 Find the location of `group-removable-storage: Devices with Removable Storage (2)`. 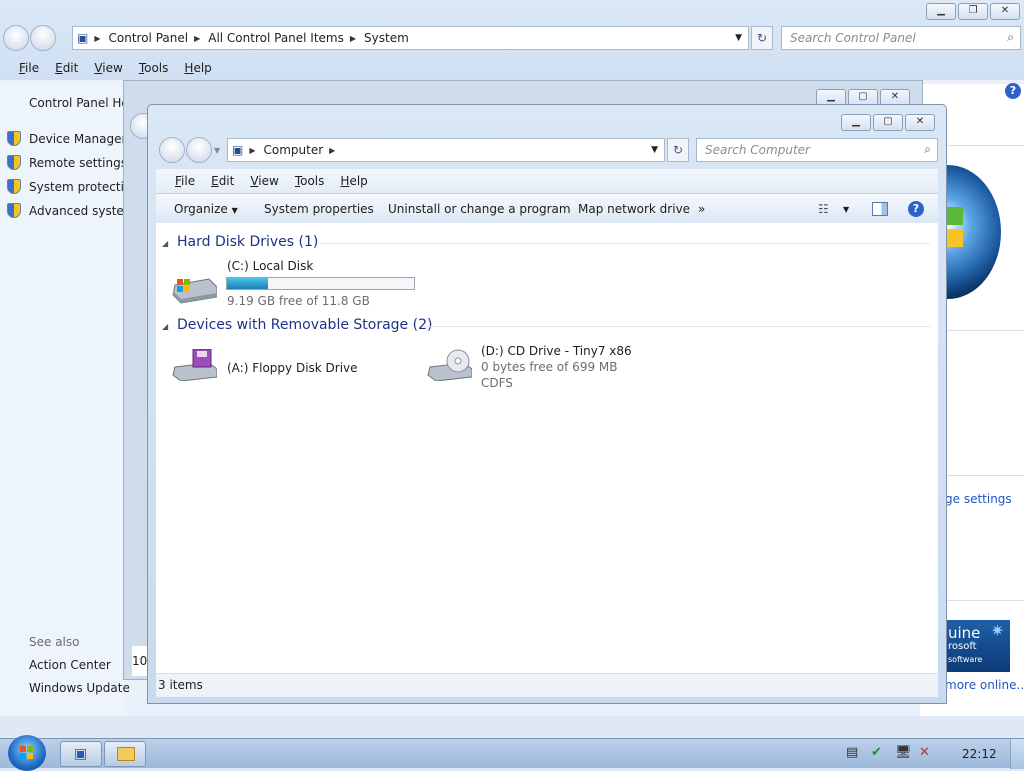

group-removable-storage: Devices with Removable Storage (2) is located at coordinates (304, 325).